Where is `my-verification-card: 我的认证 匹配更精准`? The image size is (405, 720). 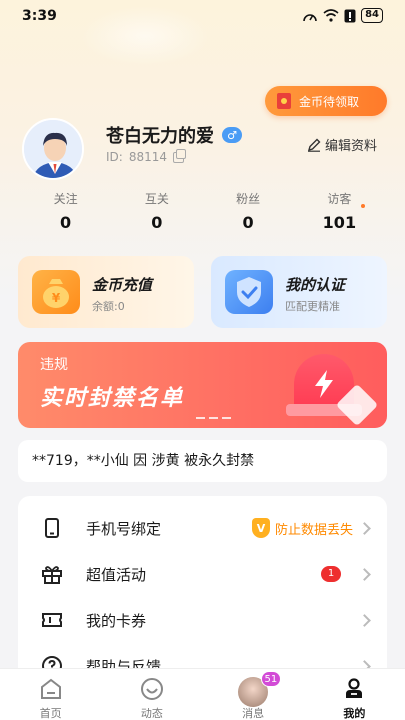 my-verification-card: 我的认证 匹配更精准 is located at coordinates (299, 292).